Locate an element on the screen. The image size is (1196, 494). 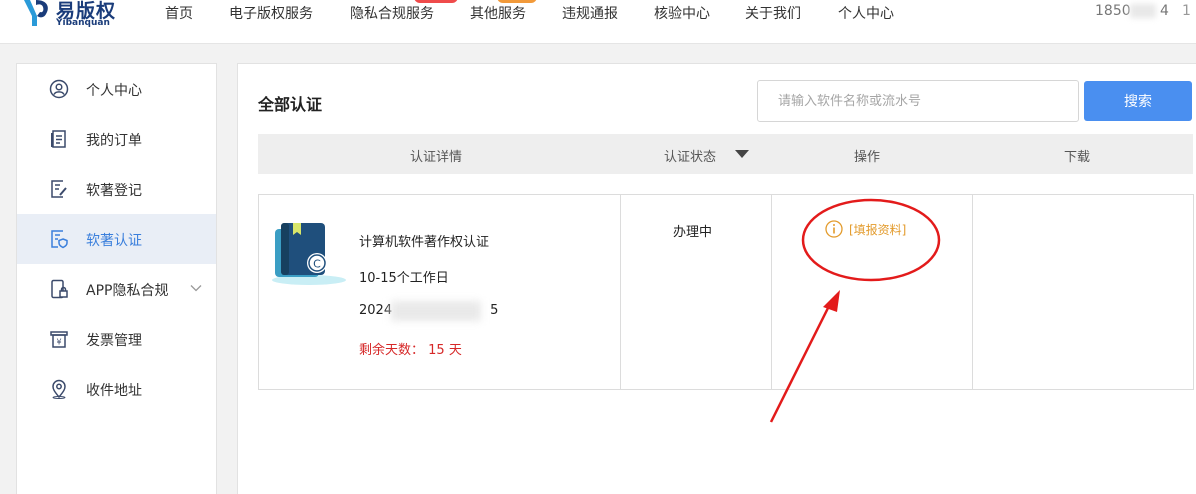
service-date-prefix: 2024 is located at coordinates (376, 310).